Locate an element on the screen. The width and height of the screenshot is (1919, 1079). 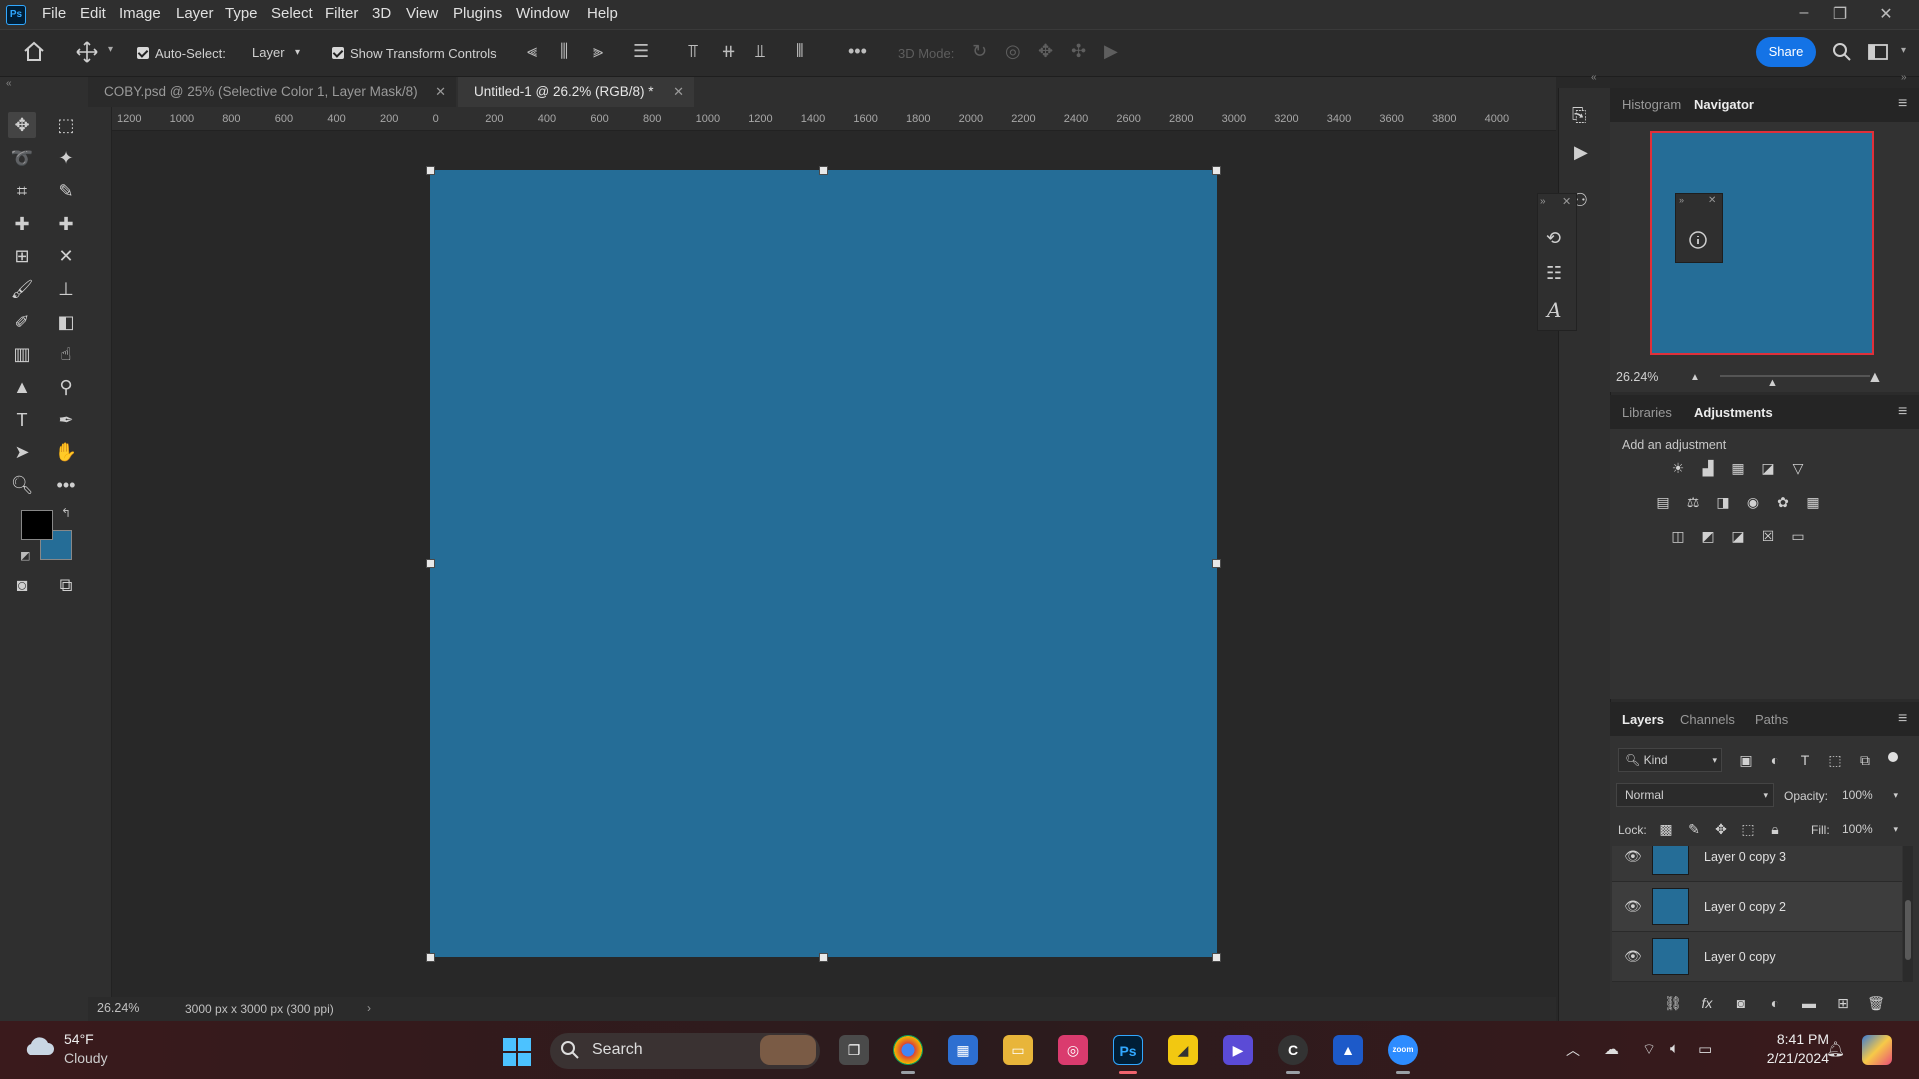
move-tool-preset-icon is located at coordinates (87, 52).